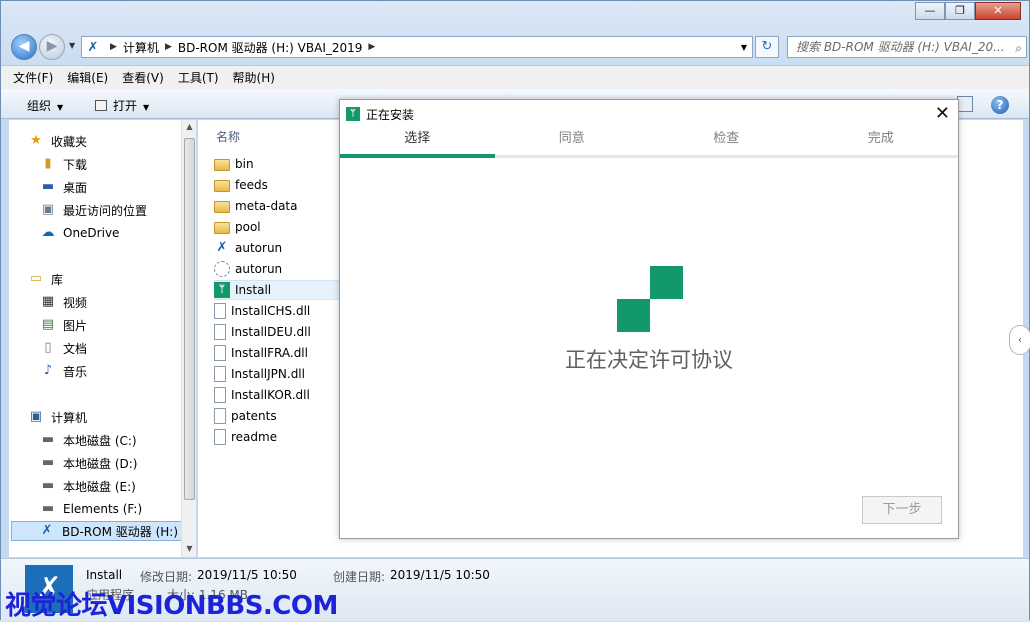 The height and width of the screenshot is (622, 1030). Describe the element at coordinates (97, 531) in the screenshot. I see `nav-item-drive-h: ✗ BD-ROM 驱动器 (H:)` at that location.